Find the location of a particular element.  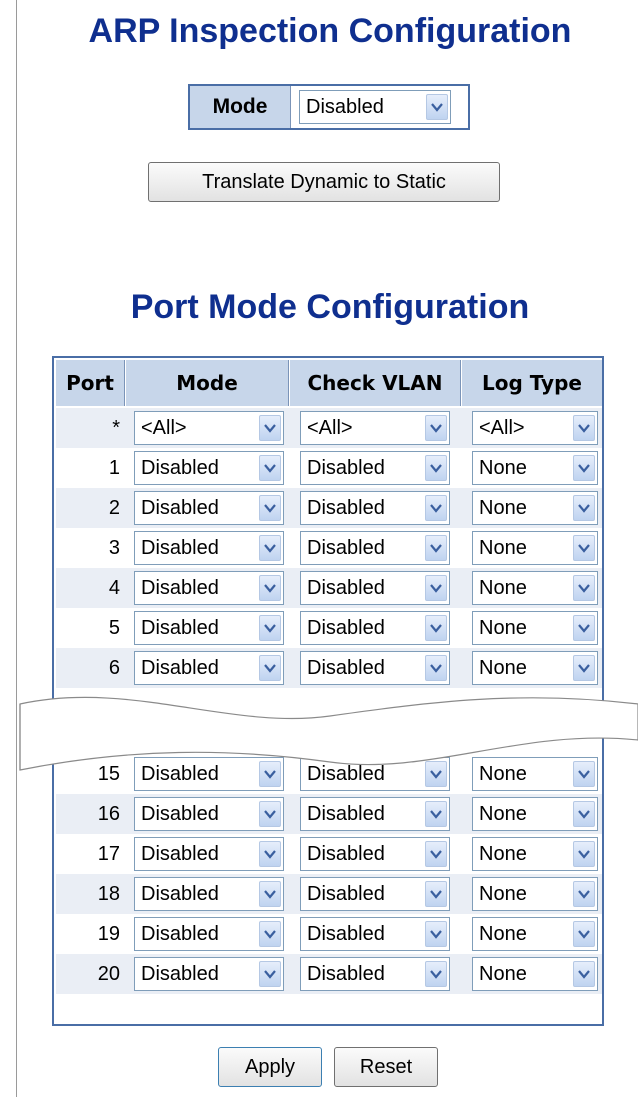

page-left-border is located at coordinates (16, 548).